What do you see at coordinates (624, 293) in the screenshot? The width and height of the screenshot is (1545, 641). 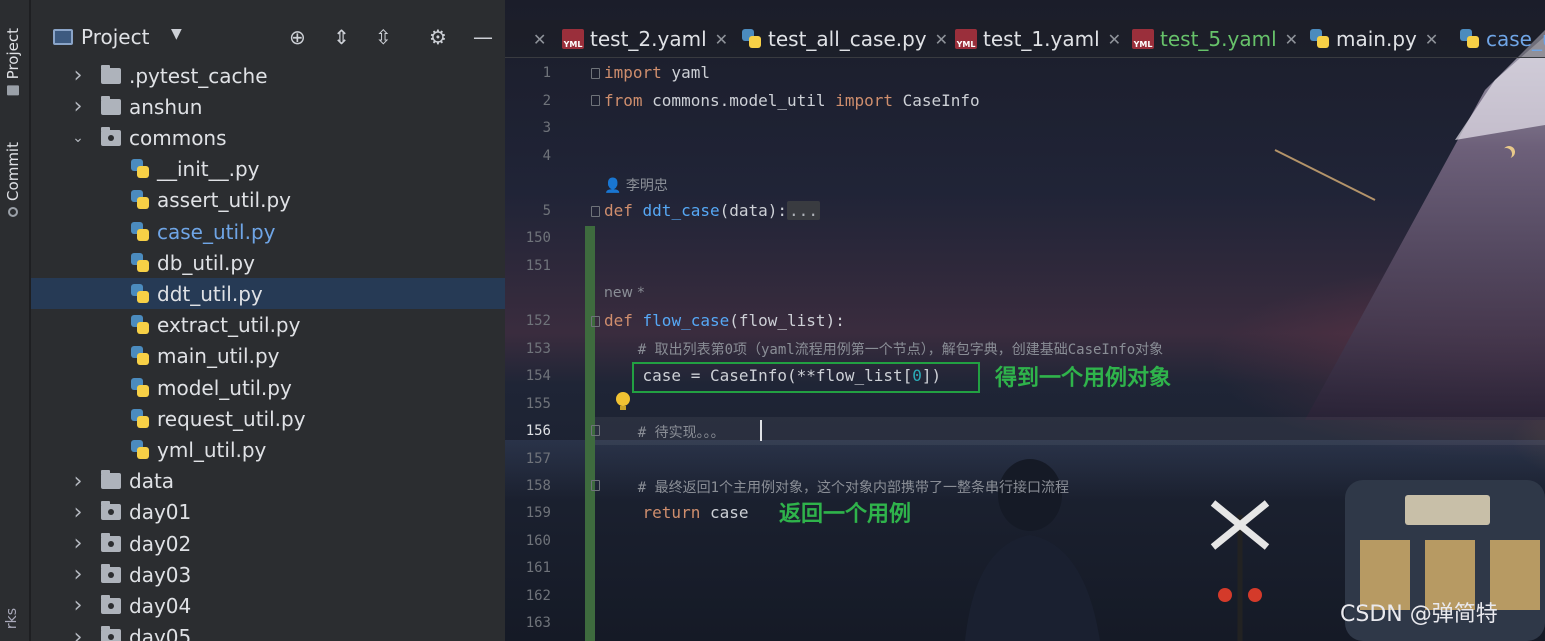 I see `new-inlay-hint: new *` at bounding box center [624, 293].